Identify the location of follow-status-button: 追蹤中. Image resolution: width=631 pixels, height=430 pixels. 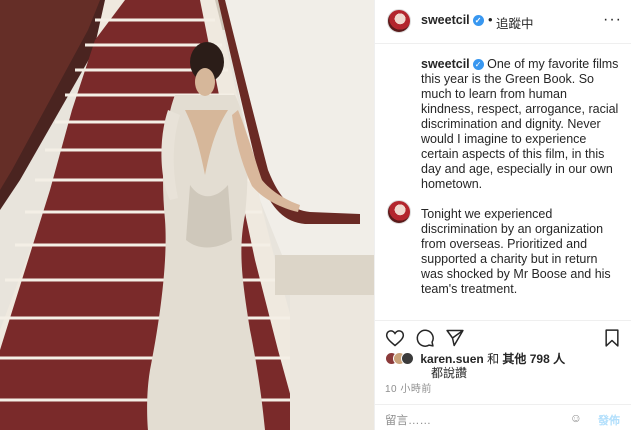
(515, 22).